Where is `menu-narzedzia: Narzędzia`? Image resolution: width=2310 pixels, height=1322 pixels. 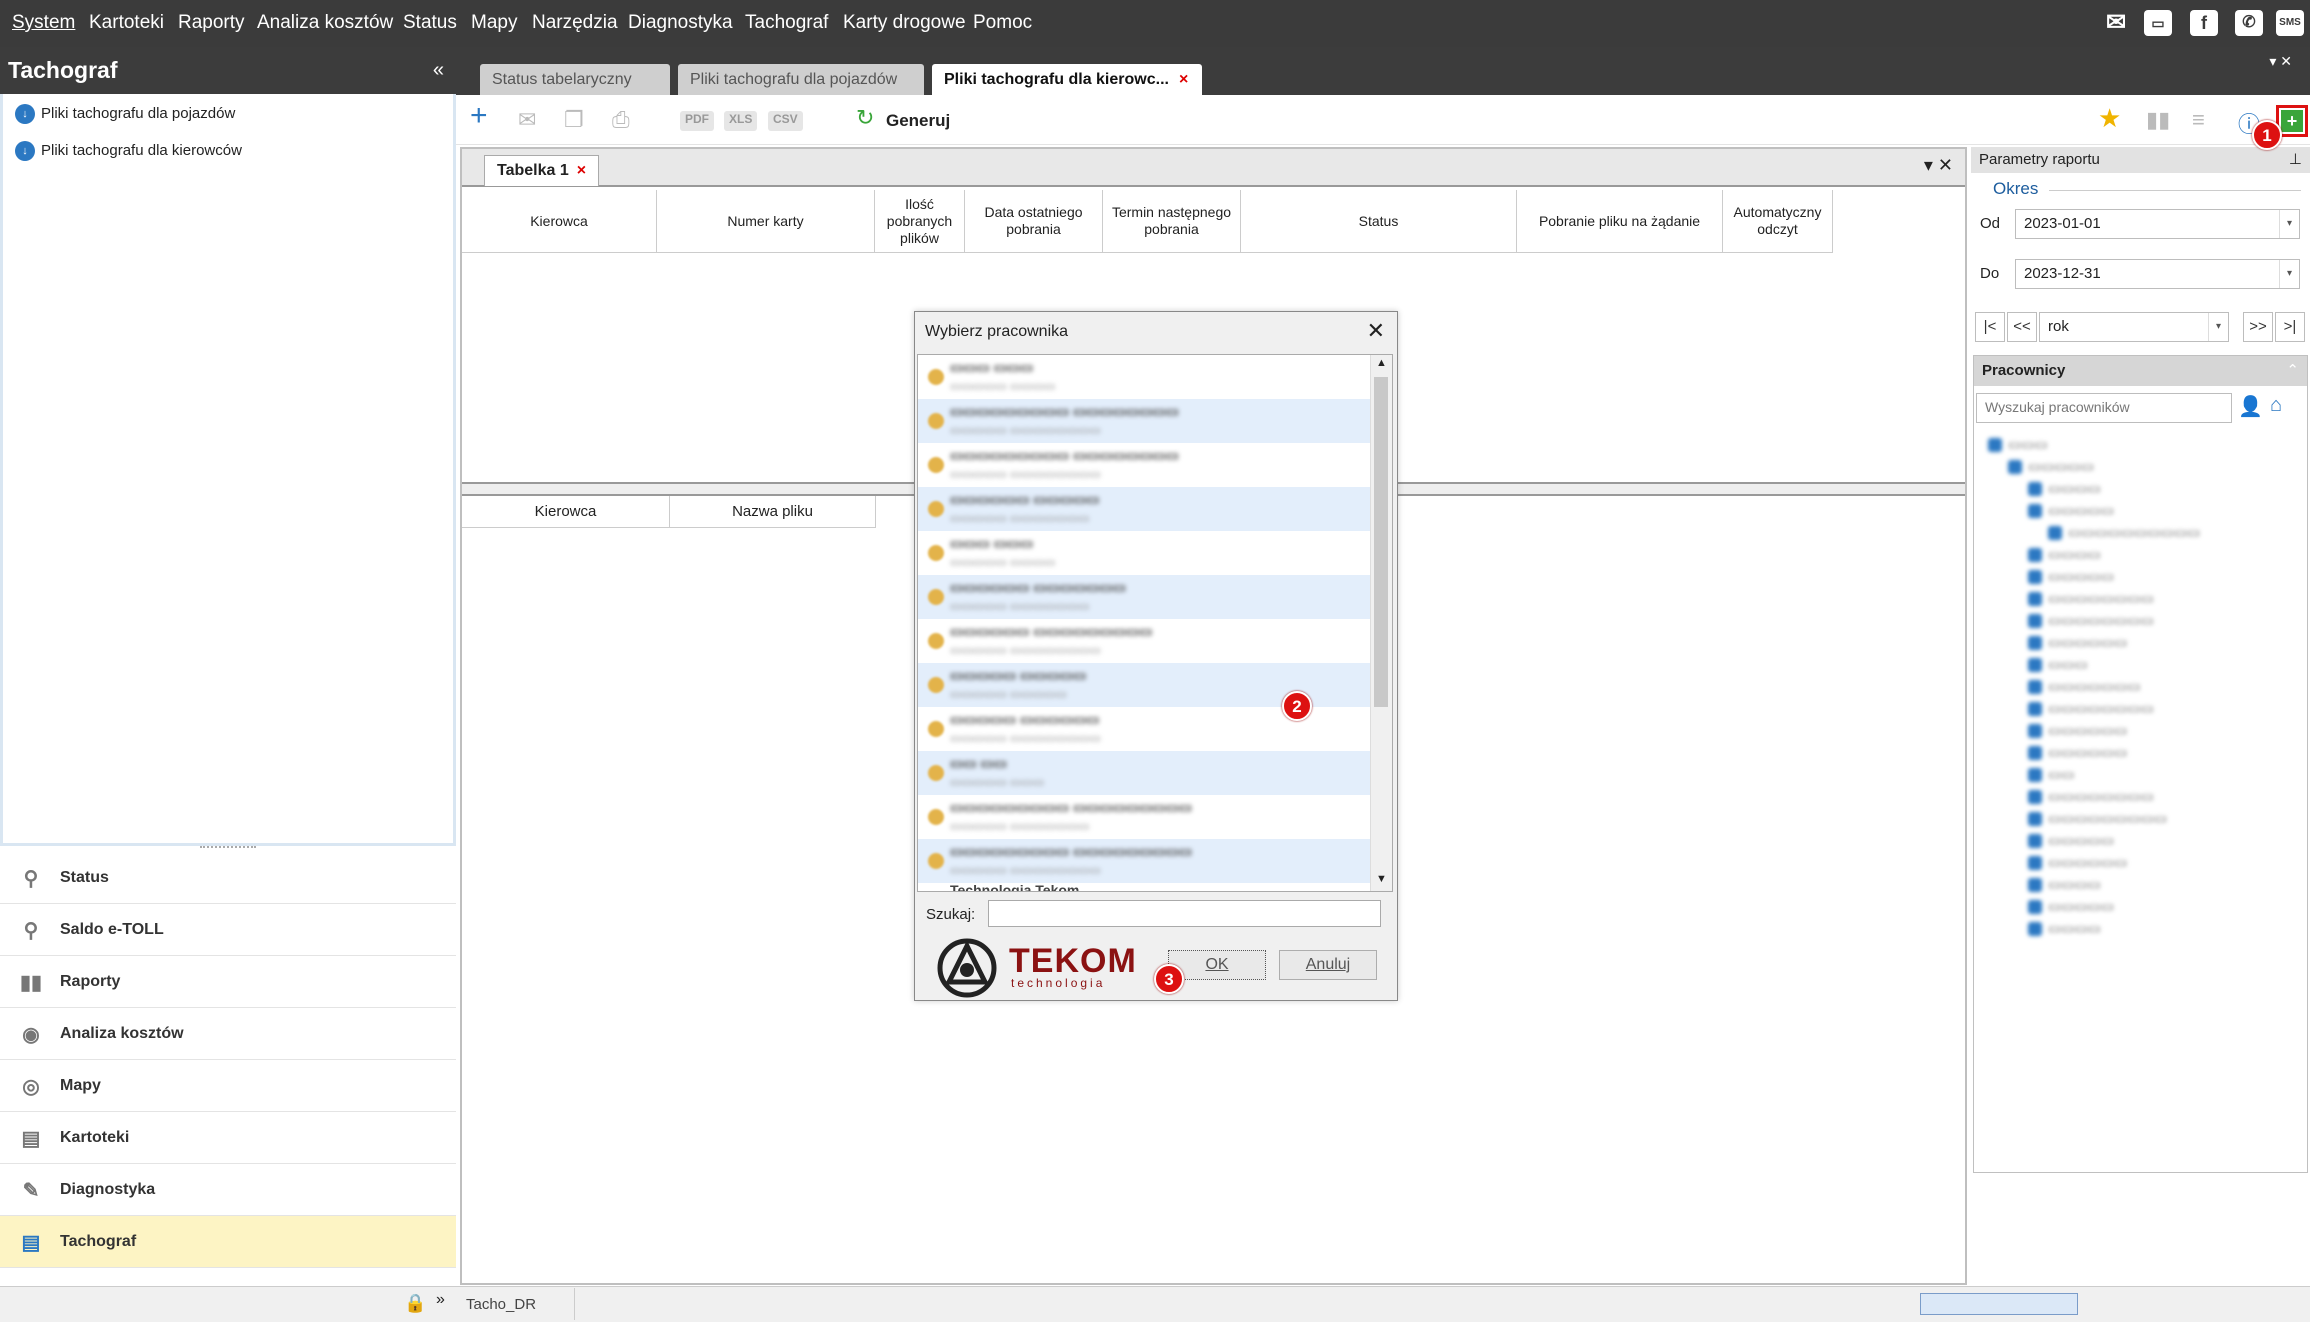 menu-narzedzia: Narzędzia is located at coordinates (575, 23).